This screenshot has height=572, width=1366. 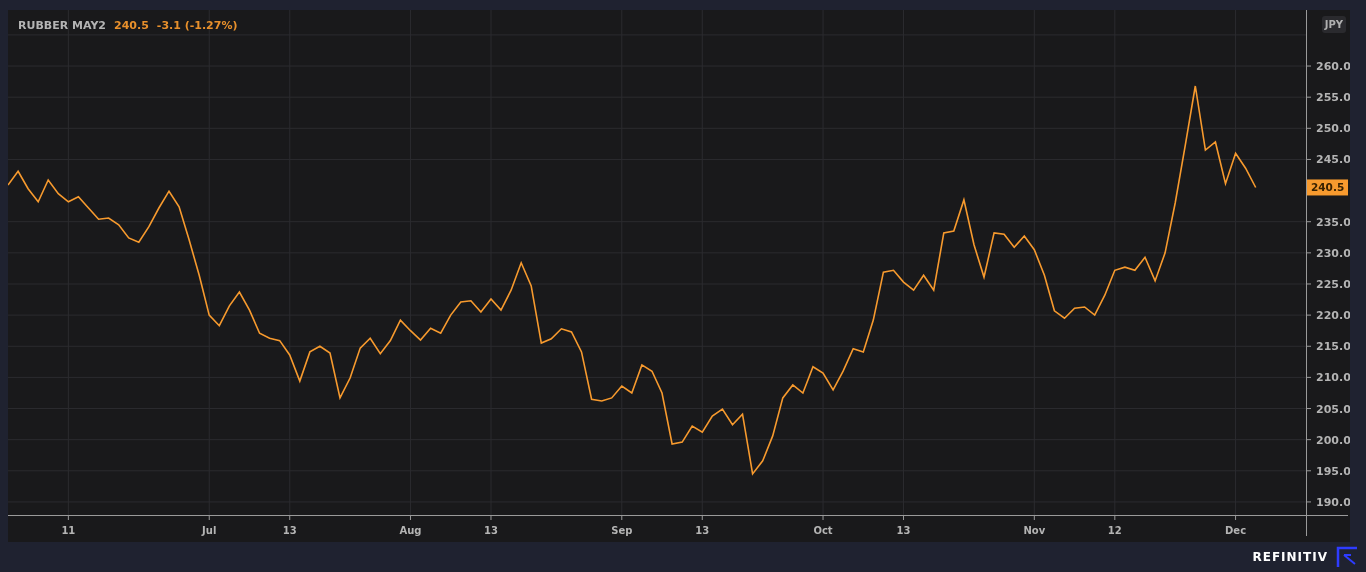 I want to click on logo-icon, so click(x=1347, y=557).